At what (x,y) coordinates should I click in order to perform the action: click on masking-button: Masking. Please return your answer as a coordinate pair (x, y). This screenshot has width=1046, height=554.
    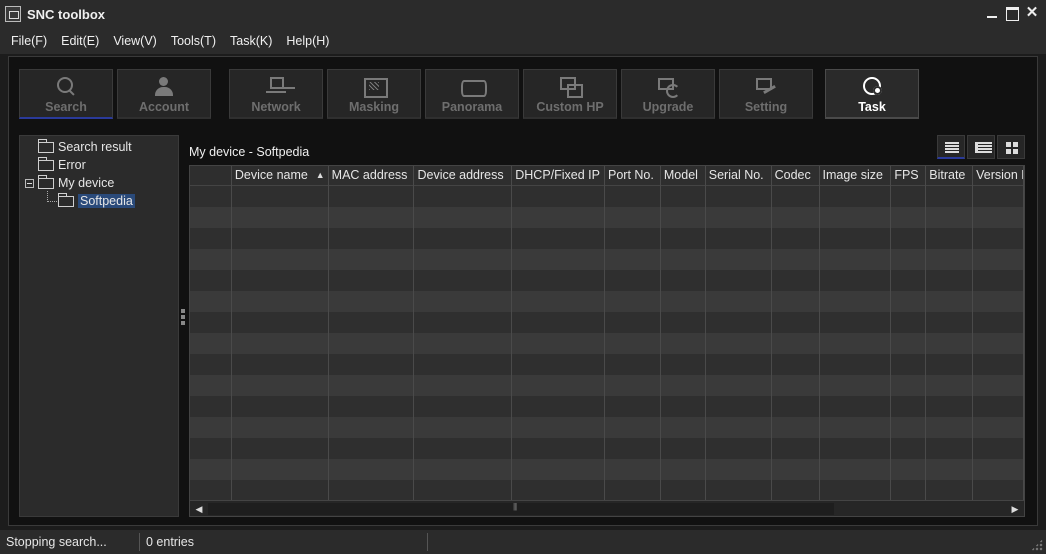
    Looking at the image, I should click on (374, 94).